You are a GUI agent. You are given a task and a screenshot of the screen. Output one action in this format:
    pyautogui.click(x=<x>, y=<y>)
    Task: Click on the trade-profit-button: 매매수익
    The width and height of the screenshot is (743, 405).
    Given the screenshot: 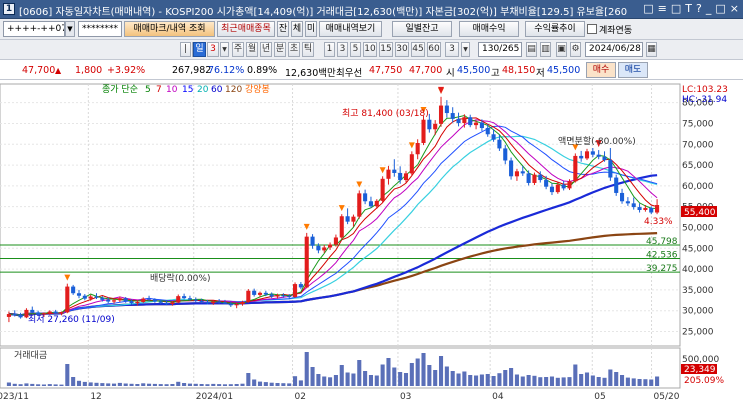 What is the action you would take?
    pyautogui.click(x=489, y=29)
    